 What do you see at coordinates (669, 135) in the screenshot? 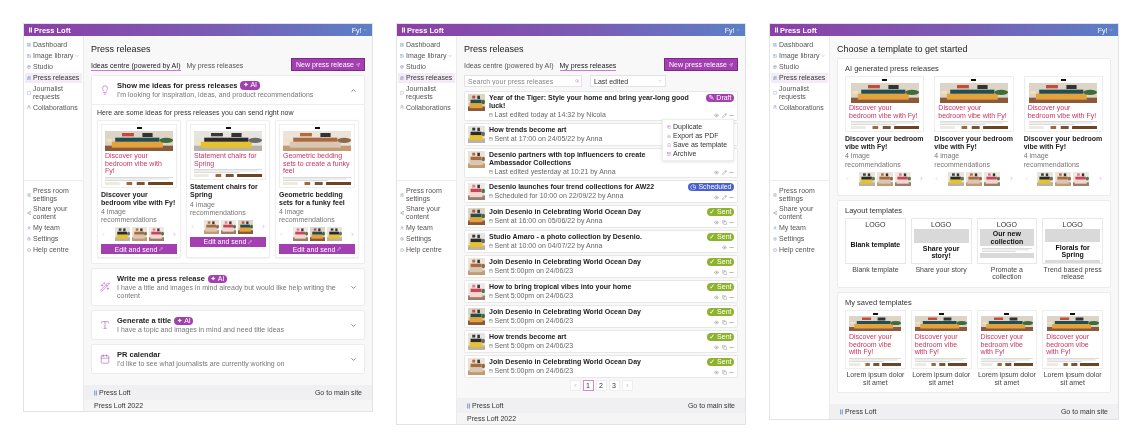
I see `download-icon` at bounding box center [669, 135].